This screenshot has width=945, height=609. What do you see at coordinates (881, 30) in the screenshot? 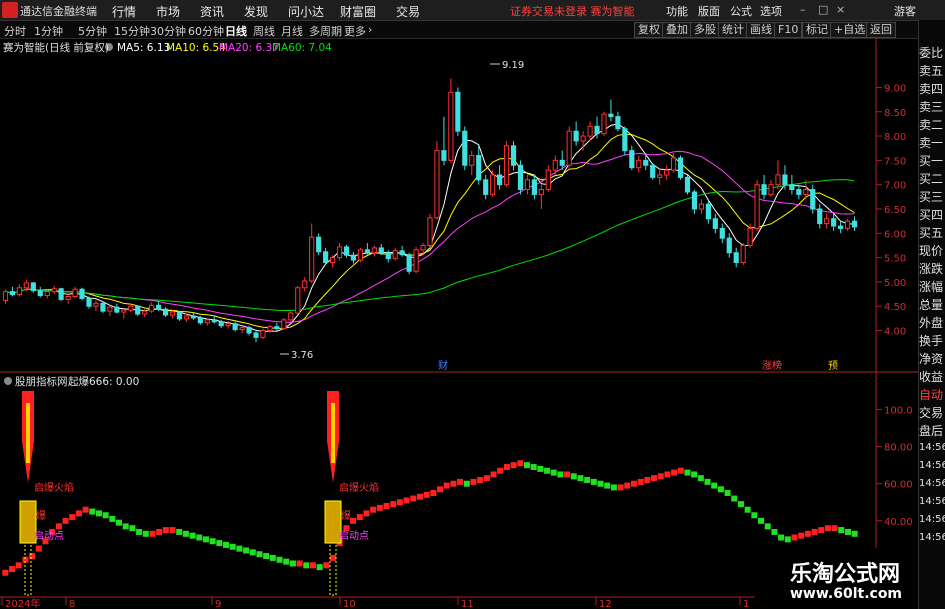
I see `back-button: 返回` at bounding box center [881, 30].